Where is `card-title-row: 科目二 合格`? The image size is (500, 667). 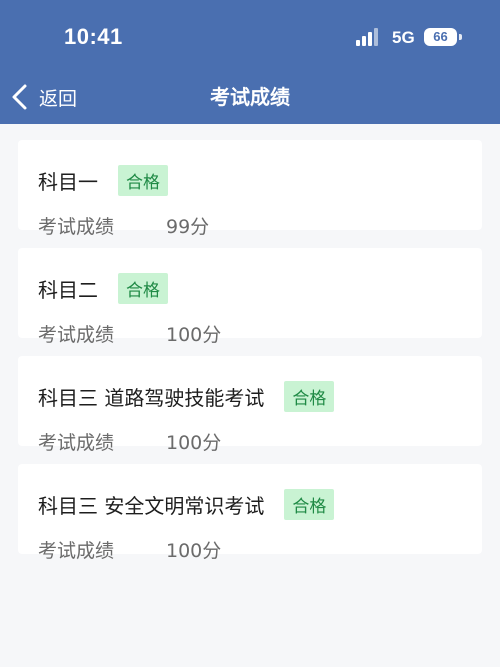
card-title-row: 科目二 合格 is located at coordinates (103, 288).